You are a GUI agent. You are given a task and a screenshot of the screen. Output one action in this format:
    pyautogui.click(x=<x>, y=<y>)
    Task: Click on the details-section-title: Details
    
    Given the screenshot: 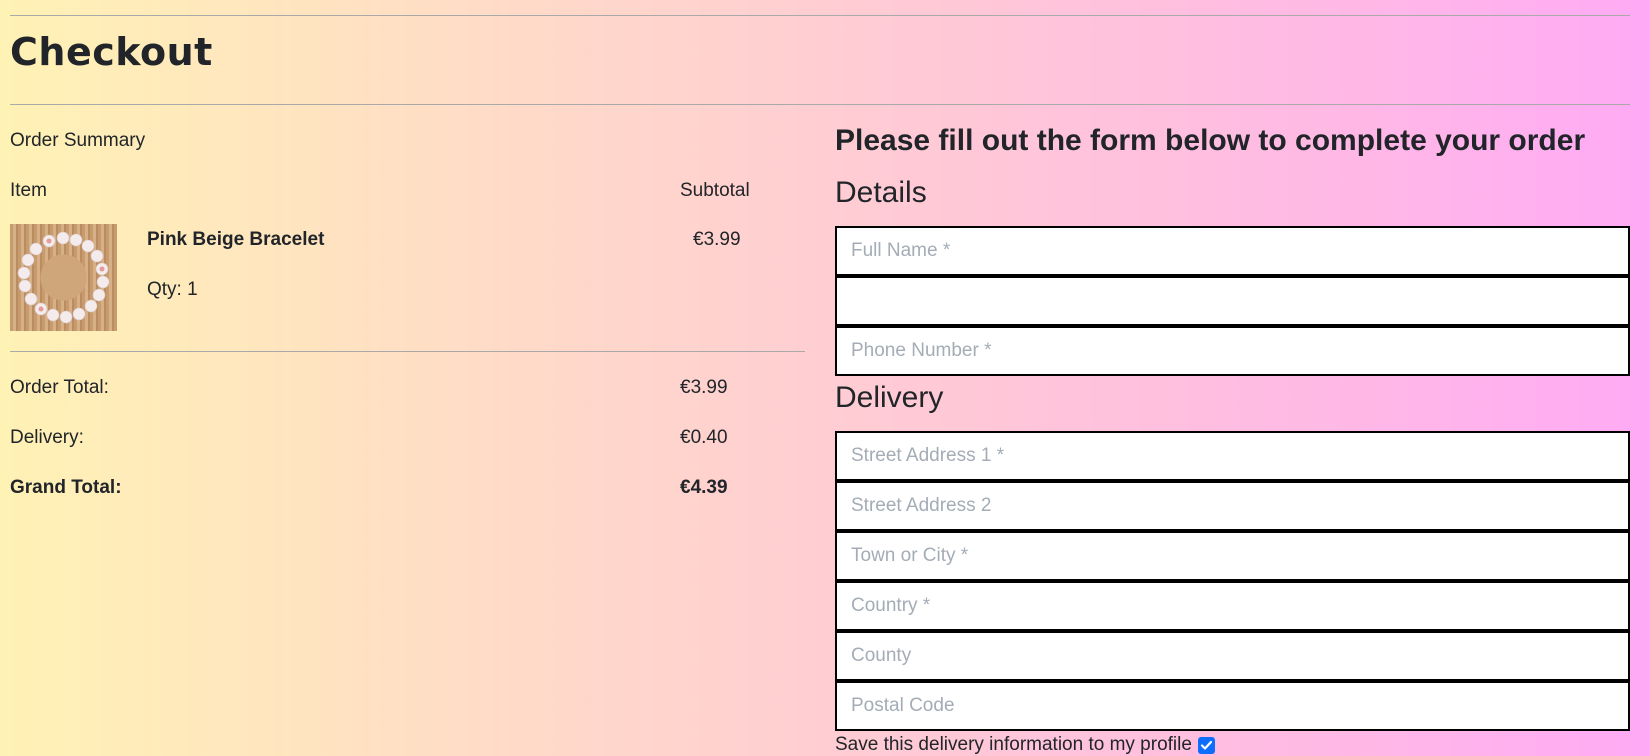 What is the action you would take?
    pyautogui.click(x=881, y=192)
    